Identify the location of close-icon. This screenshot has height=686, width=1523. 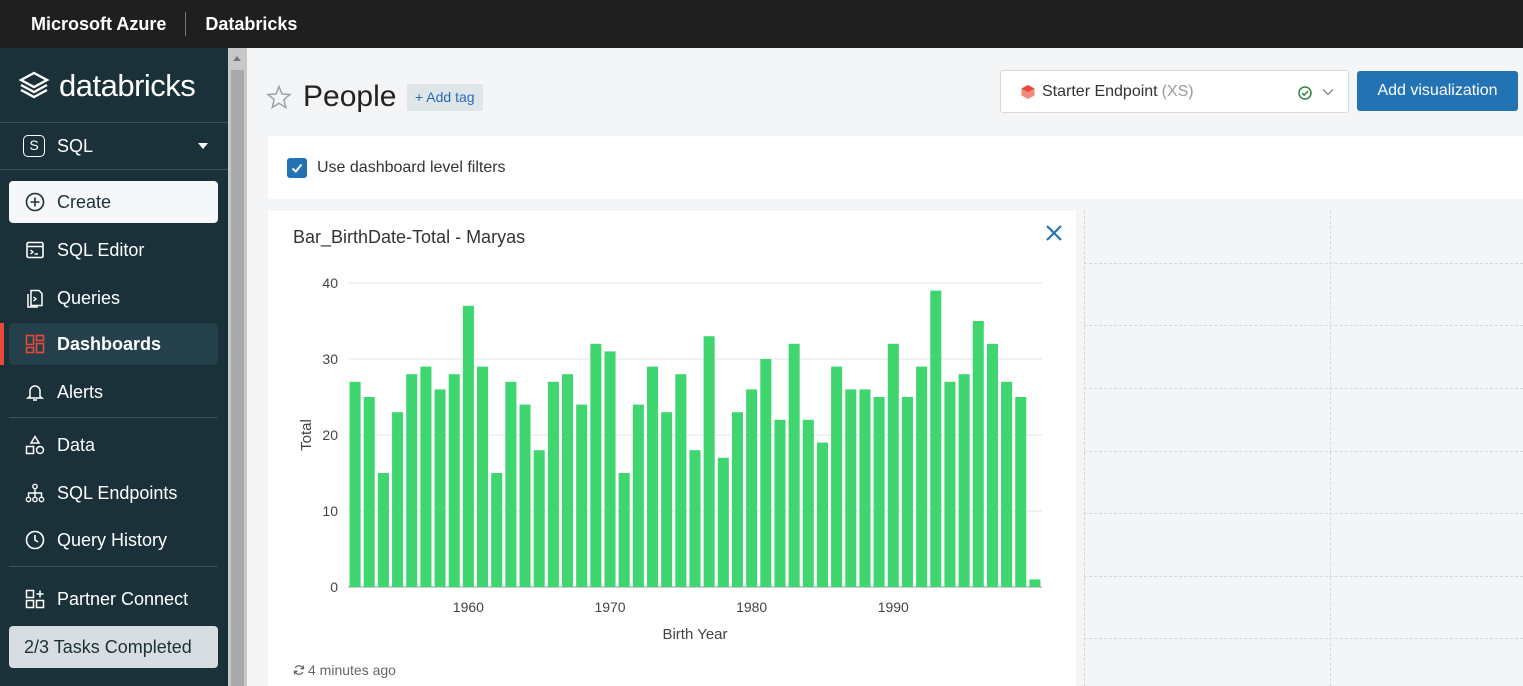
(1054, 233).